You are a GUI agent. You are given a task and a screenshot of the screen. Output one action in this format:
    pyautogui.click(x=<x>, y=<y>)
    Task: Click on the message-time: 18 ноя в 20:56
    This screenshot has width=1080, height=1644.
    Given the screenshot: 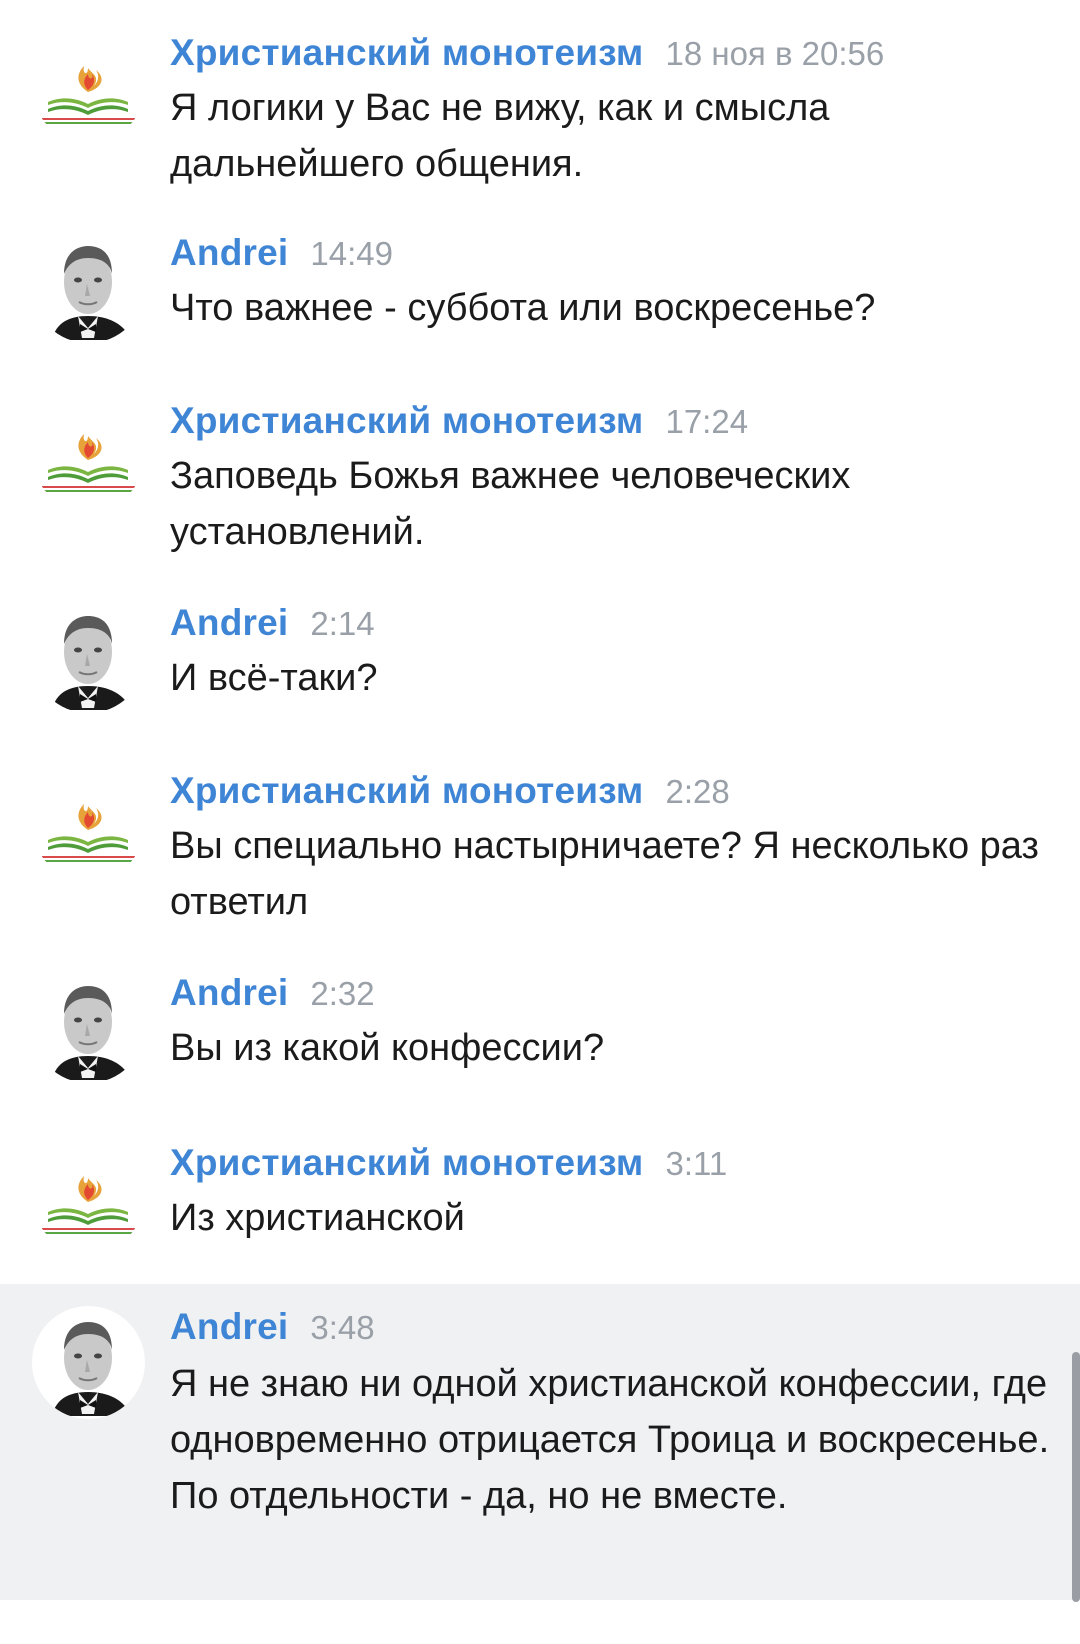 What is the action you would take?
    pyautogui.click(x=775, y=53)
    